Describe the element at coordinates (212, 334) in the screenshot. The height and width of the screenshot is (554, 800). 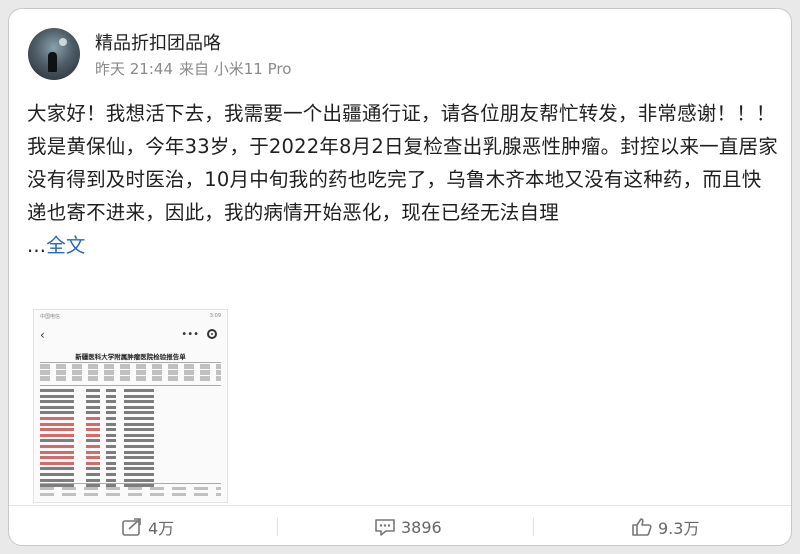
I see `target-icon` at that location.